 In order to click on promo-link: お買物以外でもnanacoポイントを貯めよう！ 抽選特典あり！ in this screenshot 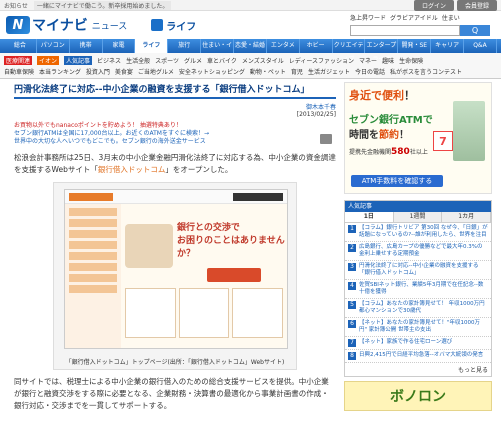, I will do `click(175, 126)`.